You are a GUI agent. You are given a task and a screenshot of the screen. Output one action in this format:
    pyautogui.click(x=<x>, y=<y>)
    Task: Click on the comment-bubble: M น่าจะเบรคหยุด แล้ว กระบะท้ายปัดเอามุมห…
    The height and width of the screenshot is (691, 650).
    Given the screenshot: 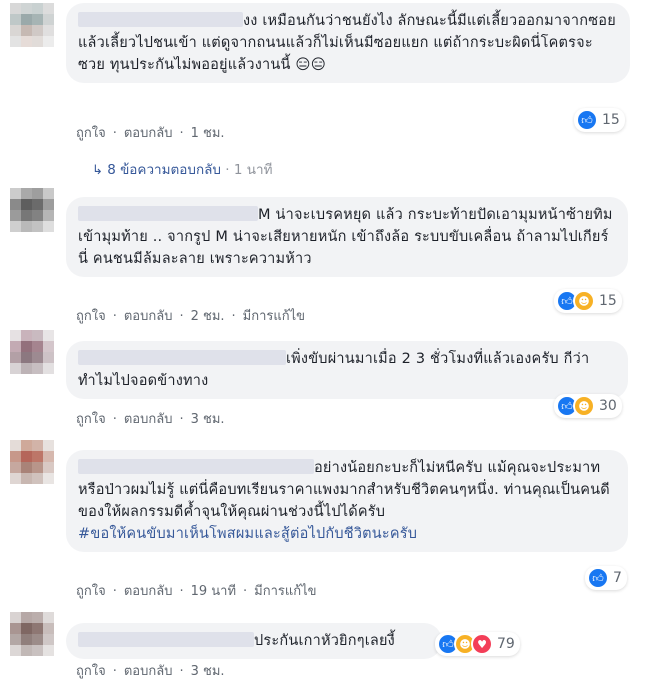 What is the action you would take?
    pyautogui.click(x=347, y=237)
    